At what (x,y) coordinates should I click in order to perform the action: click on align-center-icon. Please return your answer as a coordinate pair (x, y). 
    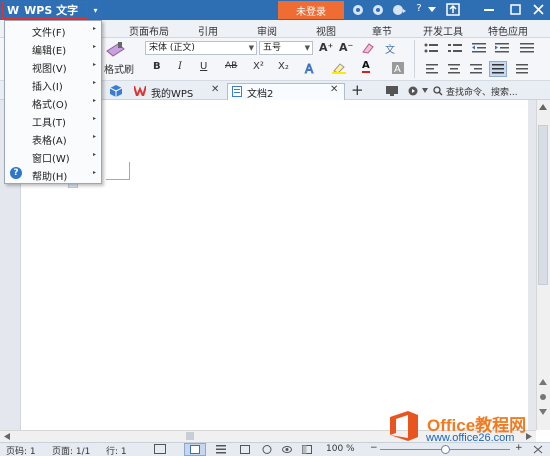
    Looking at the image, I should click on (454, 69).